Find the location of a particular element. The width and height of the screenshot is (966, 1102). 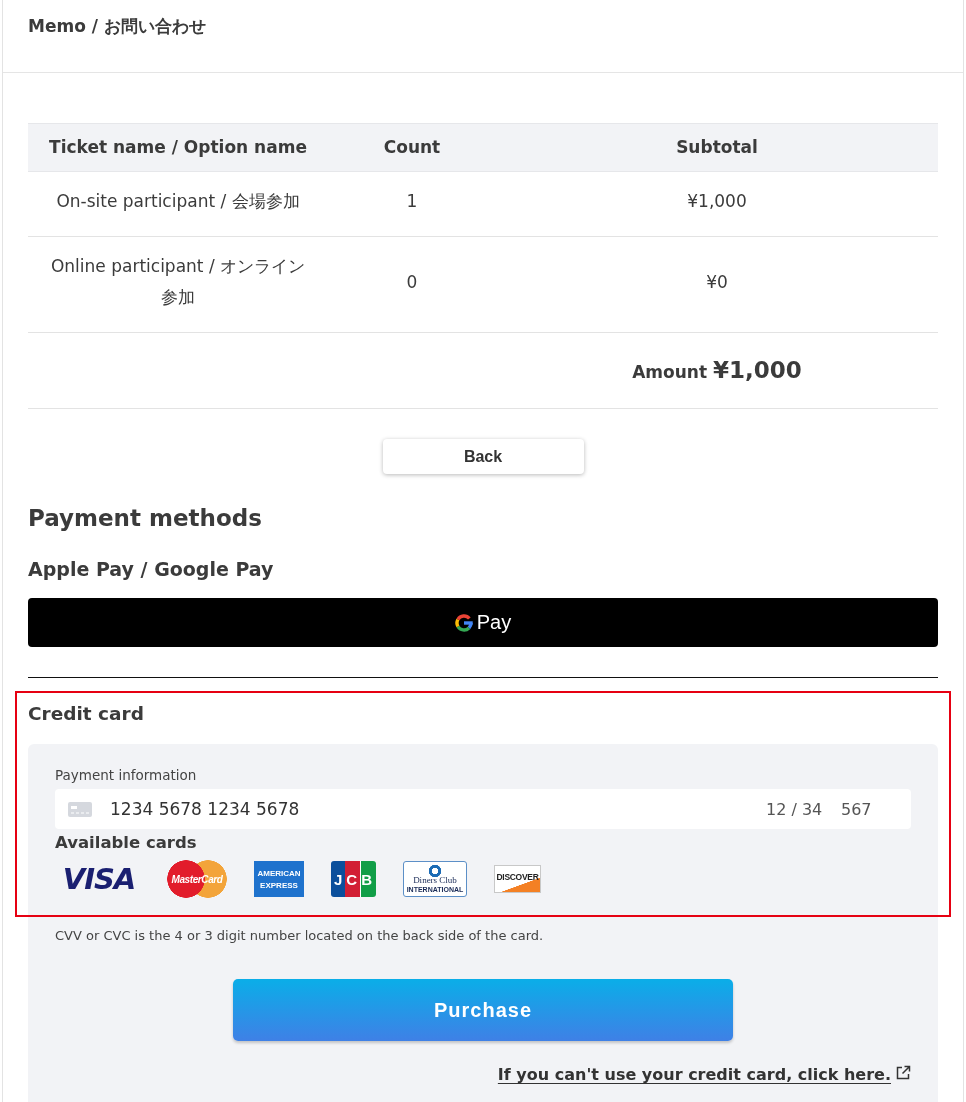

card-brand-logo: DISCOVER is located at coordinates (517, 879).